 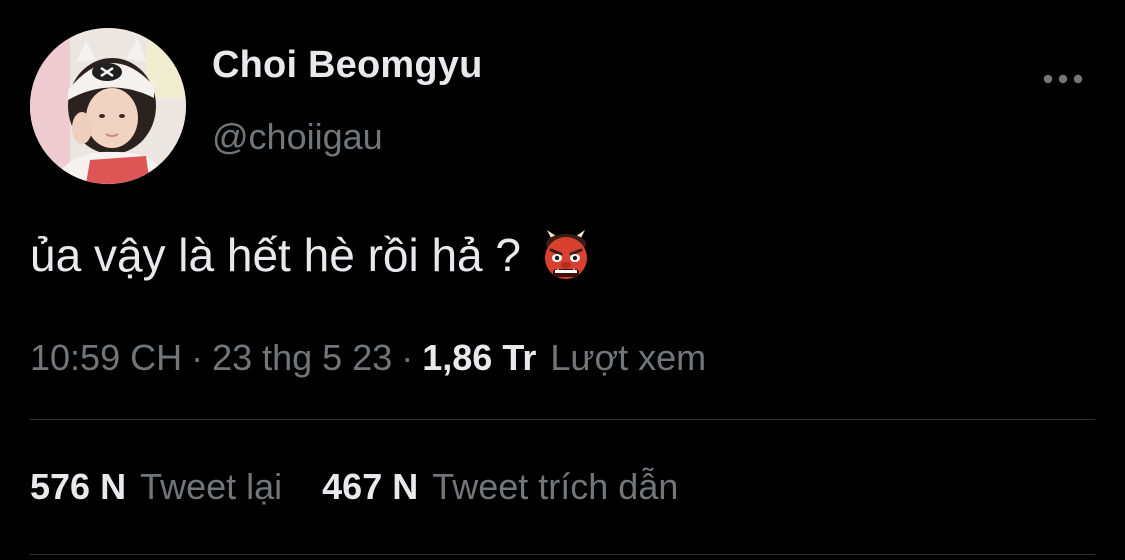 I want to click on tweet-date: 23 thg 5 23, so click(x=302, y=358).